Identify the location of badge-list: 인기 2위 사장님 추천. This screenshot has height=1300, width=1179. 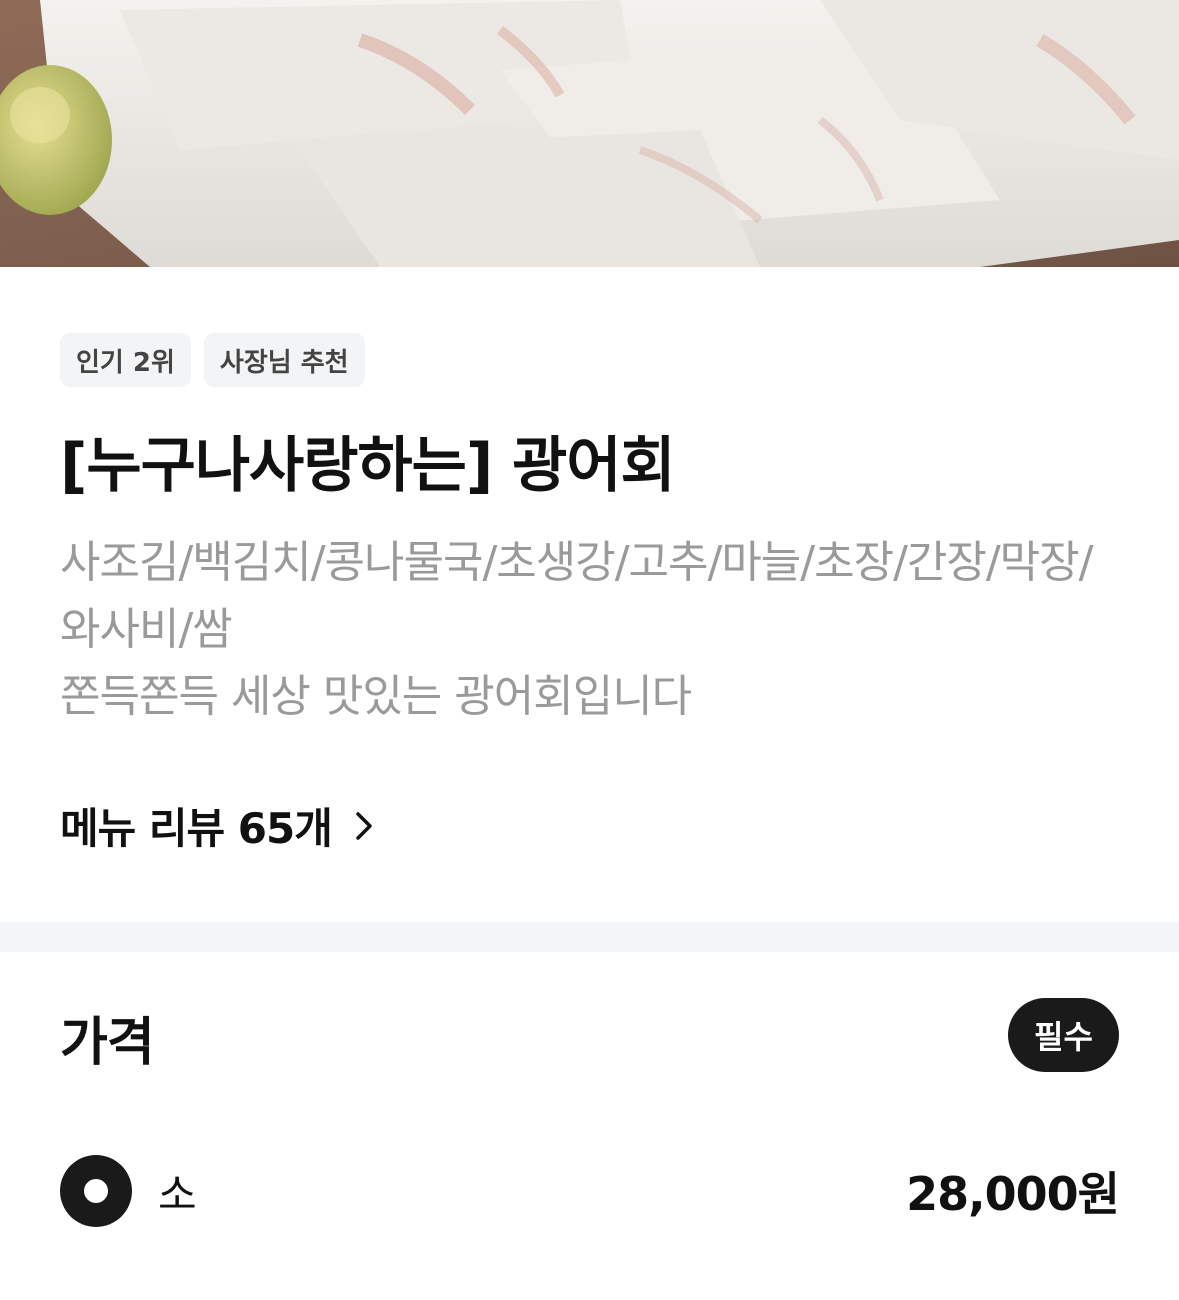
(212, 360).